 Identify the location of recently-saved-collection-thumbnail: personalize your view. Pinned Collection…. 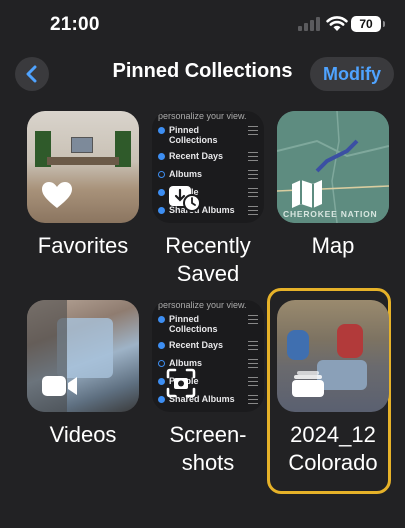
(208, 167).